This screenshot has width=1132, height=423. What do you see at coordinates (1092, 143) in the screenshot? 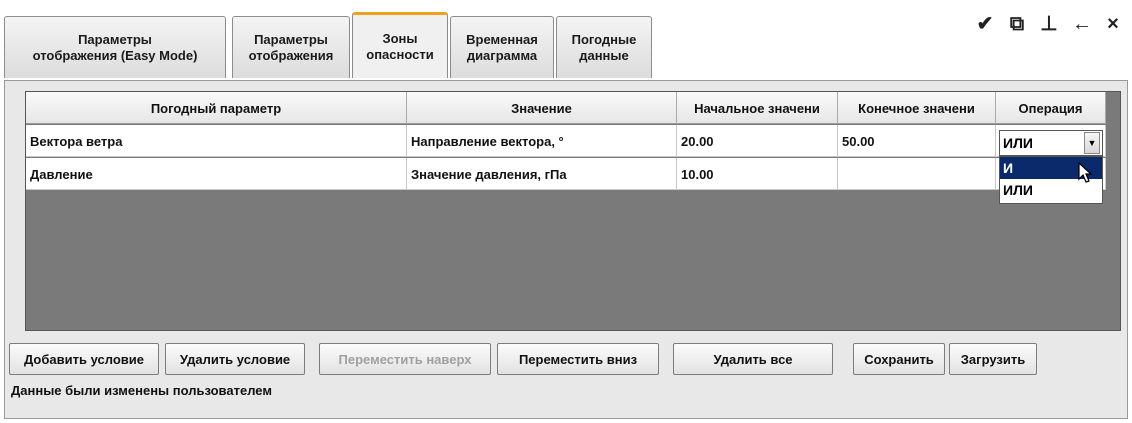
I see `chevron-down-icon: ▼` at bounding box center [1092, 143].